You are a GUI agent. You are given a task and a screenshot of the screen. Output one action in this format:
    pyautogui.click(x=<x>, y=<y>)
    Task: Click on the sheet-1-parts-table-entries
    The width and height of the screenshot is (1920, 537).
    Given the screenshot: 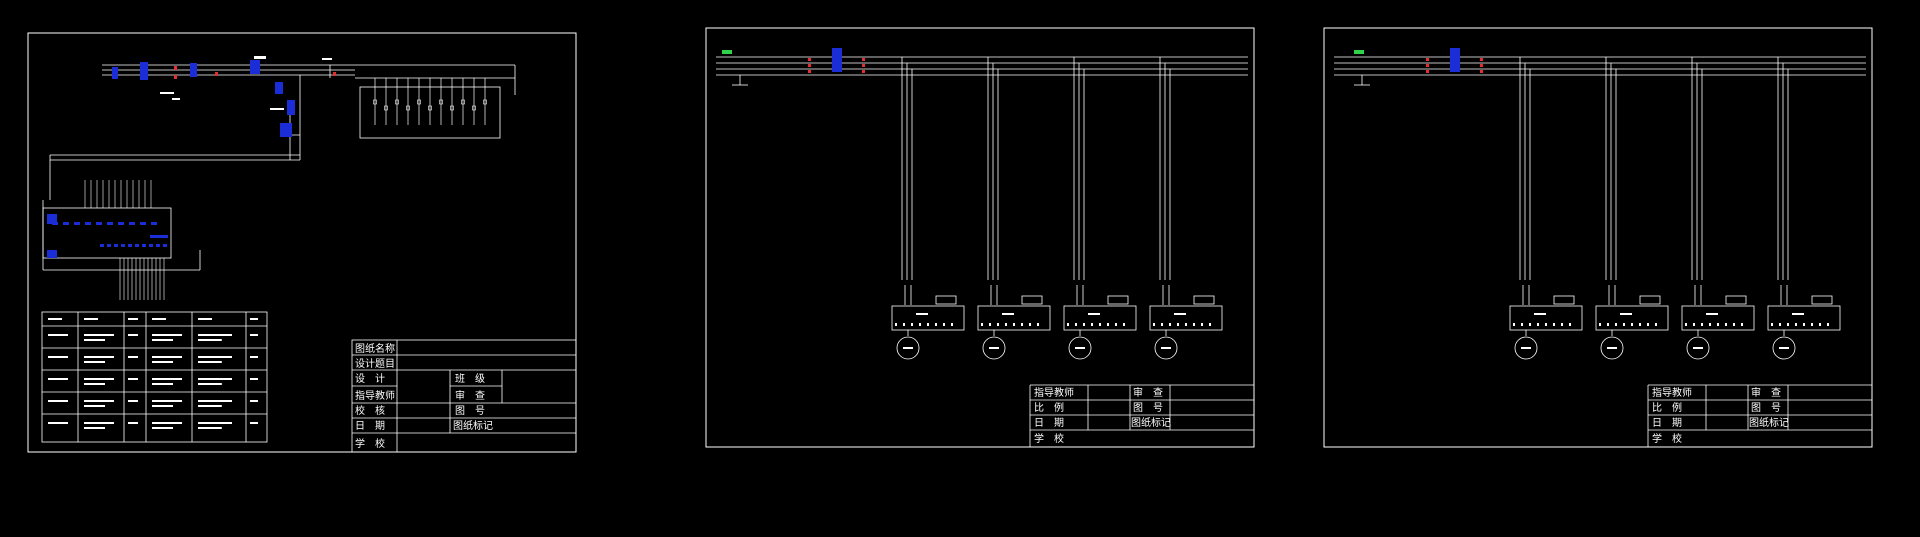 What is the action you would take?
    pyautogui.click(x=153, y=373)
    